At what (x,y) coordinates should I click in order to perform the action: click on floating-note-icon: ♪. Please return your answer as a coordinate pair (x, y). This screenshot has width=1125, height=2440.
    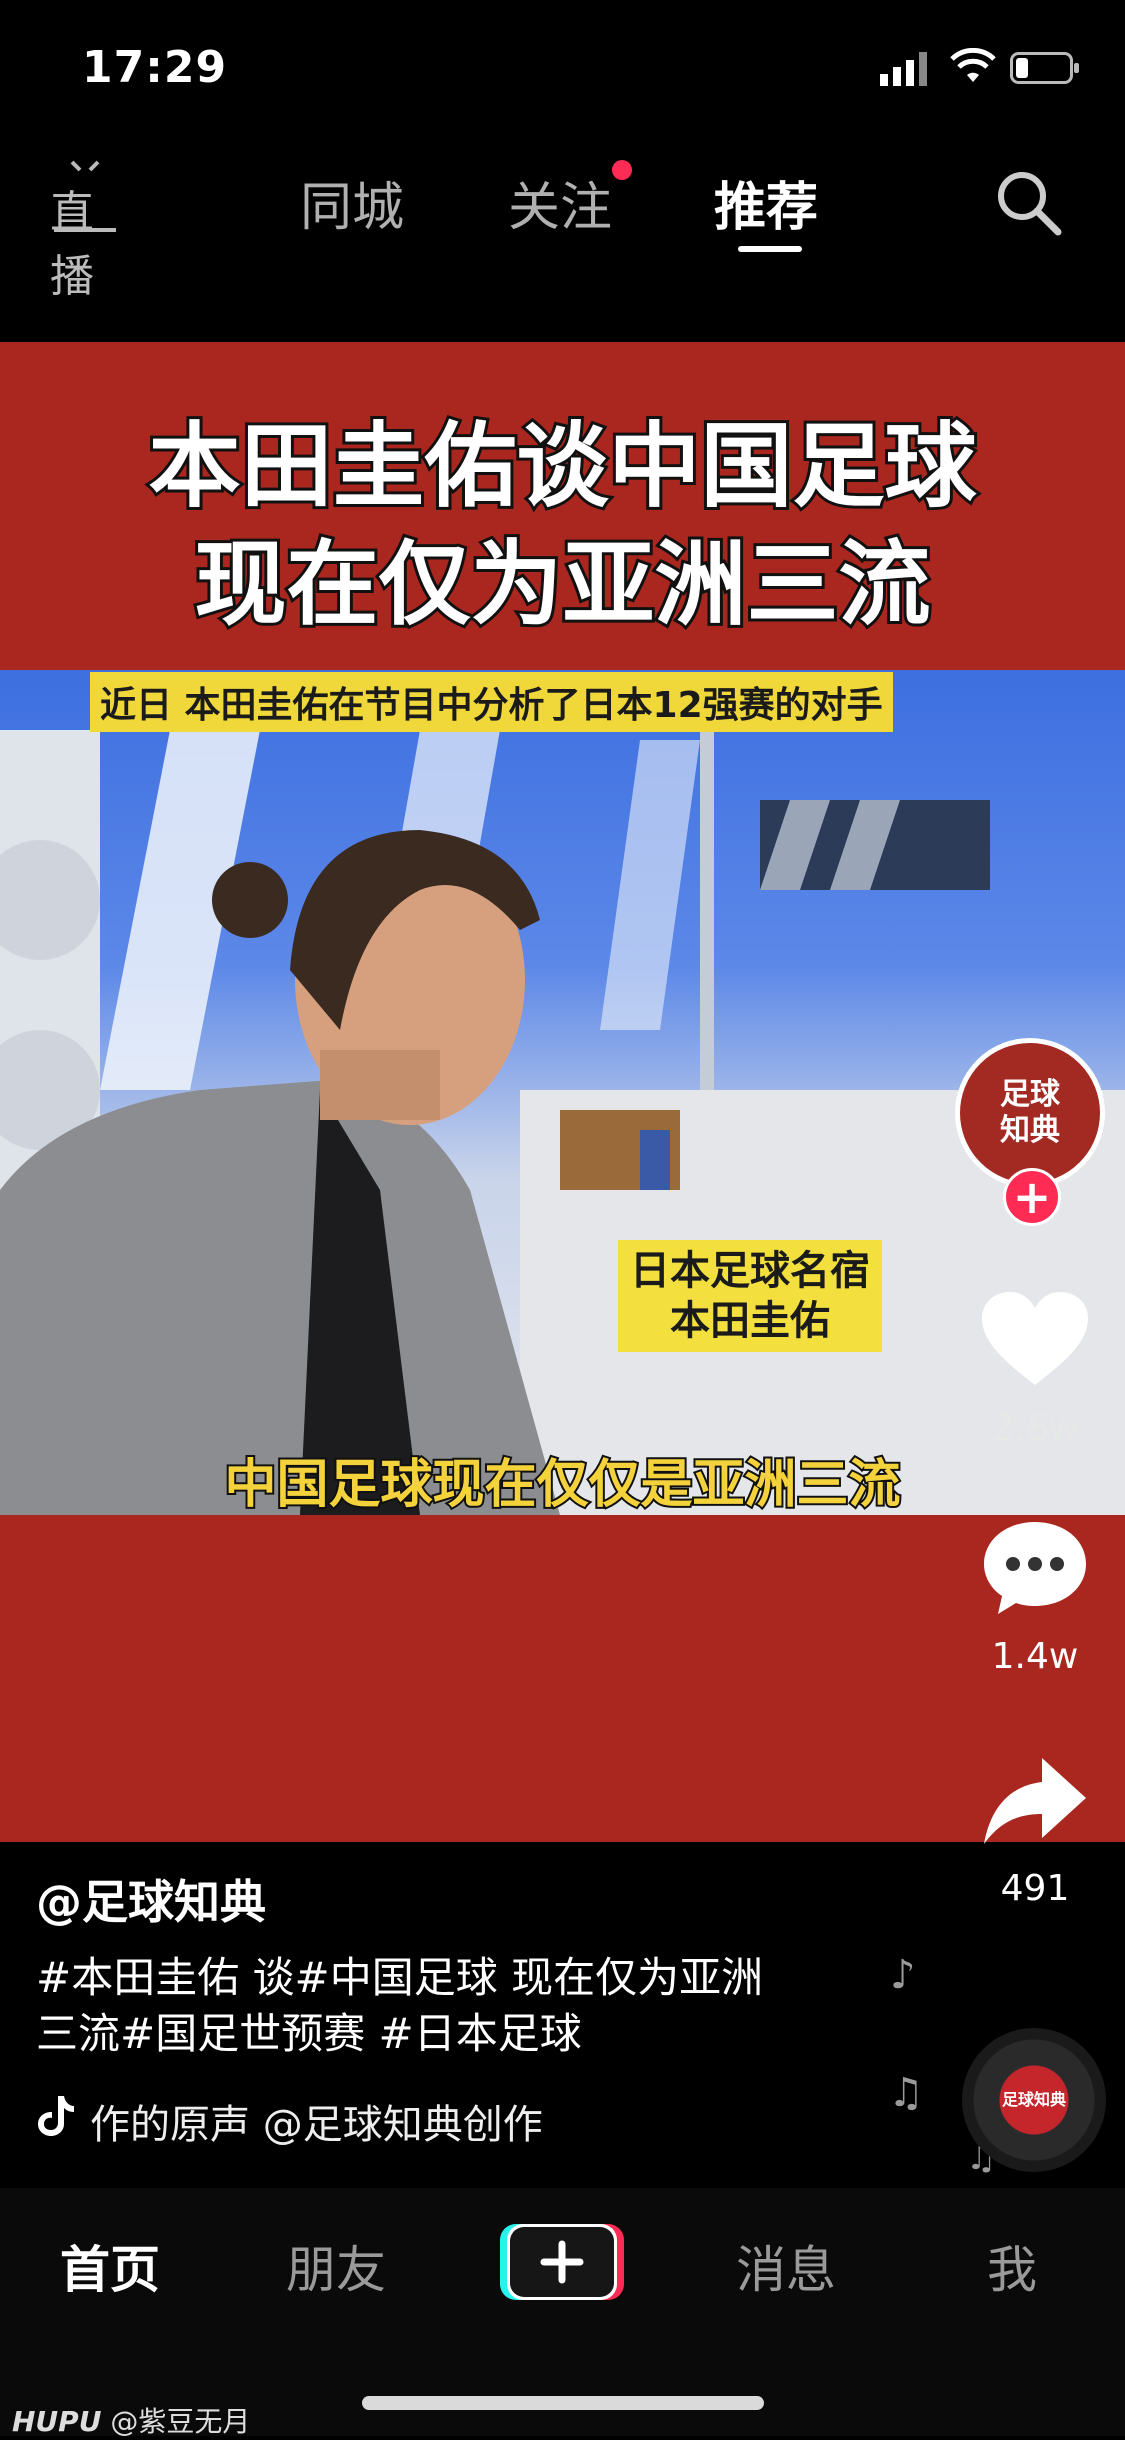
    Looking at the image, I should click on (903, 1975).